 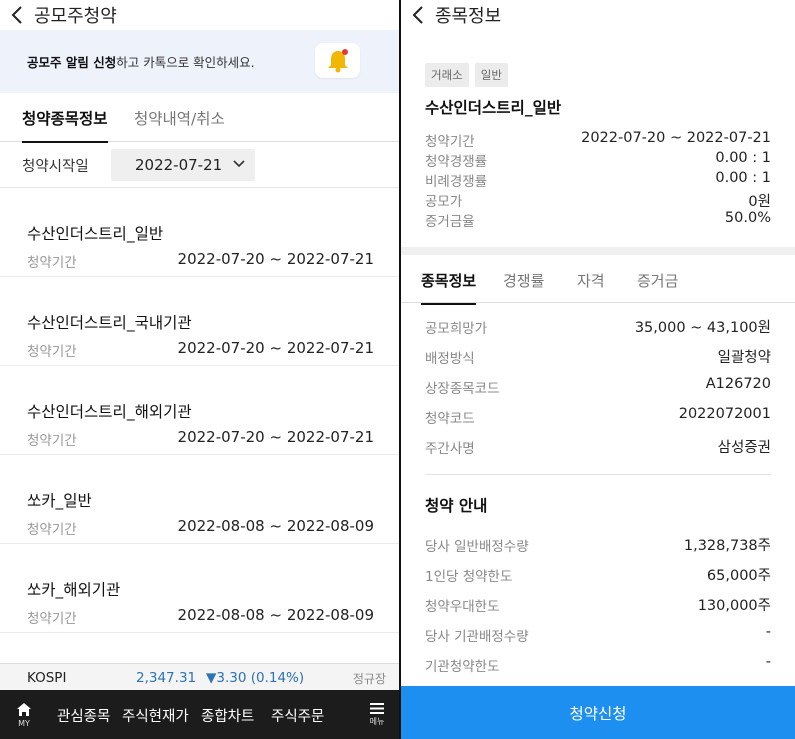 I want to click on summary-label: 청약기간, so click(x=450, y=142).